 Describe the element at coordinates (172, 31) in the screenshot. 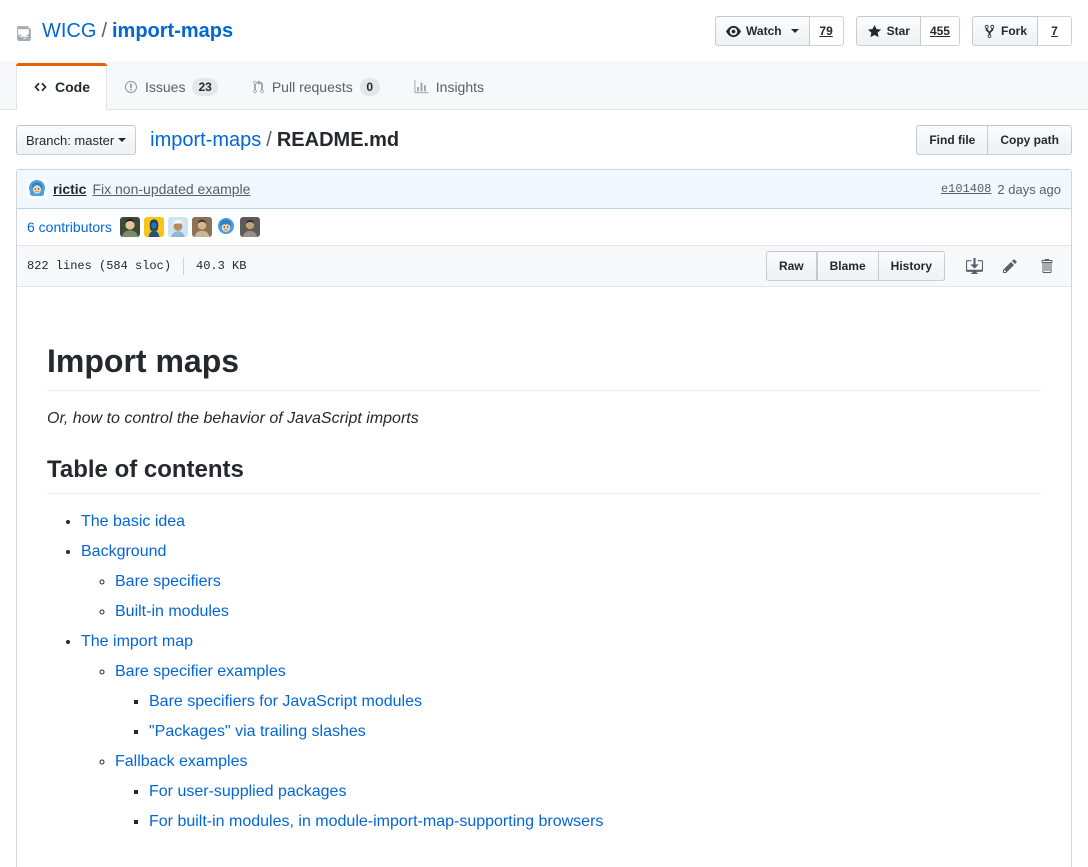

I see `repo-name-link: import-maps` at that location.